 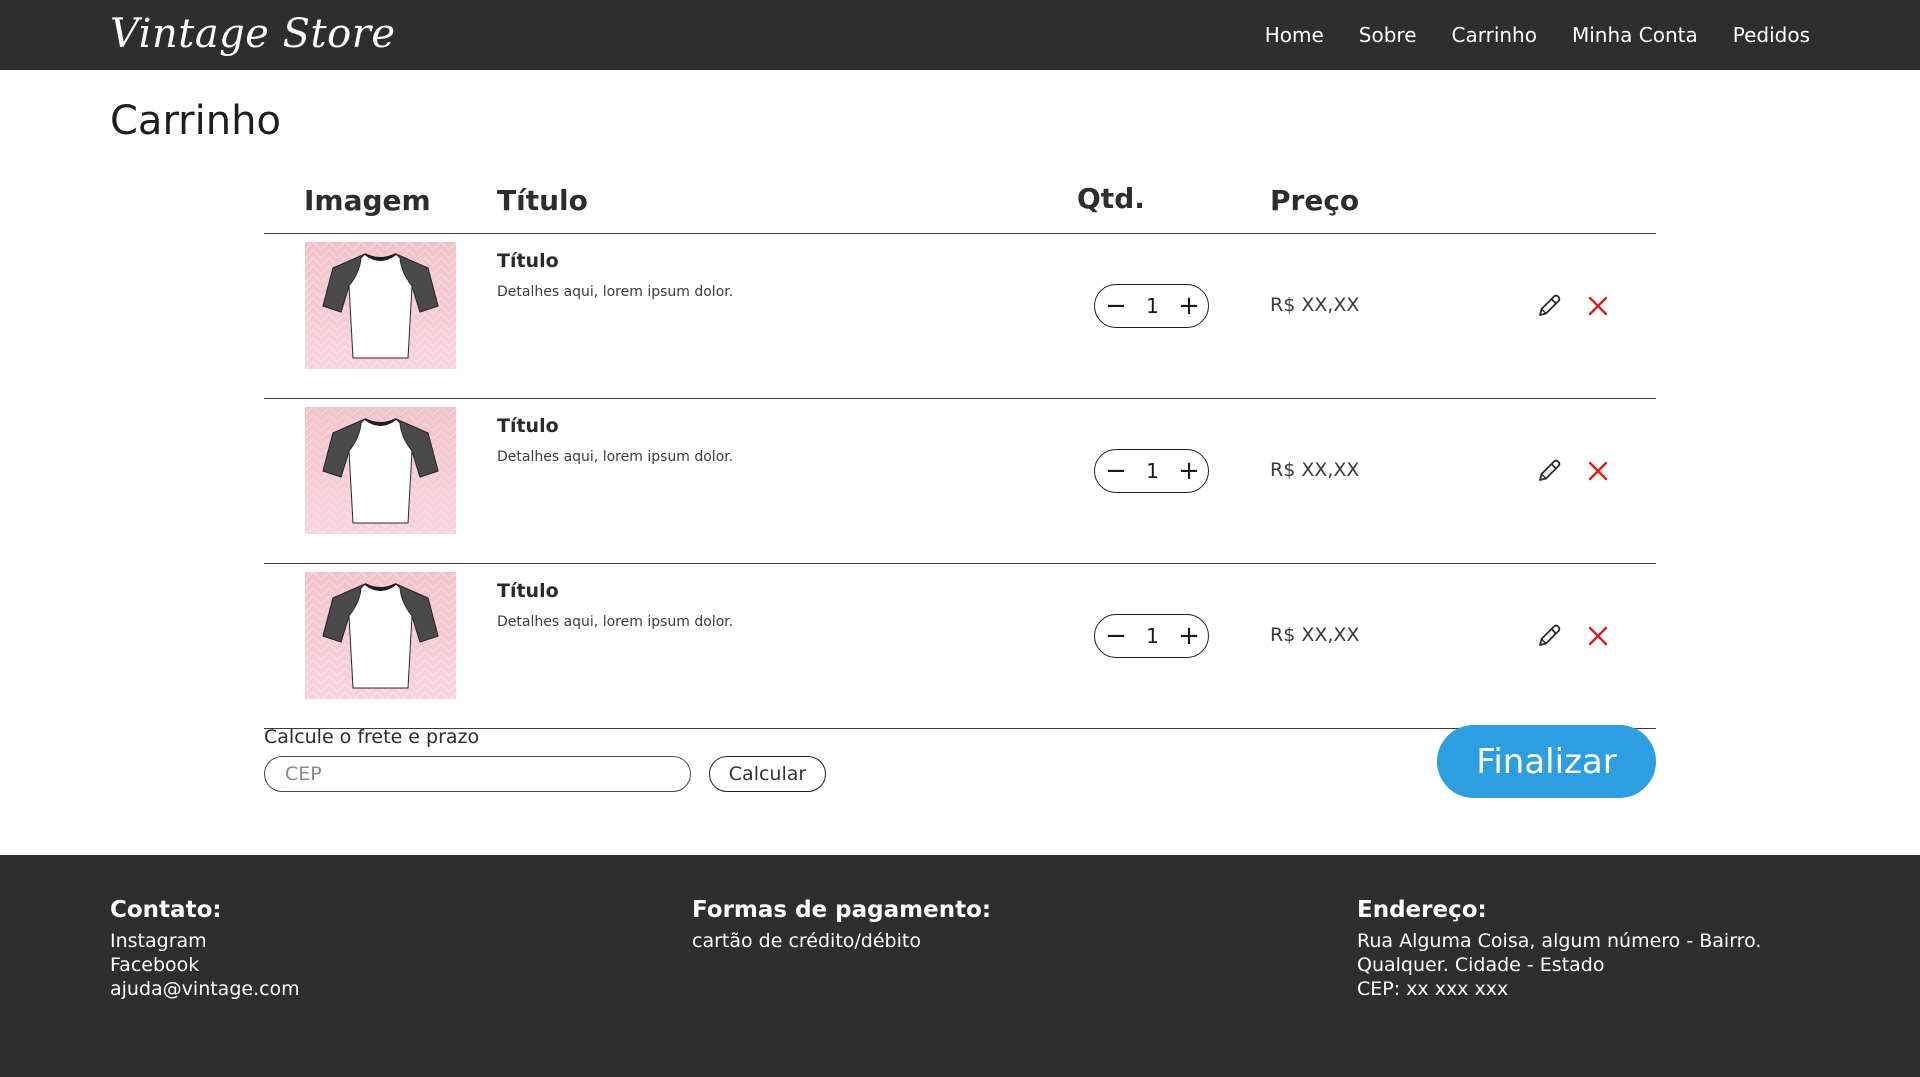 What do you see at coordinates (195, 121) in the screenshot?
I see `page-title: Carrinho` at bounding box center [195, 121].